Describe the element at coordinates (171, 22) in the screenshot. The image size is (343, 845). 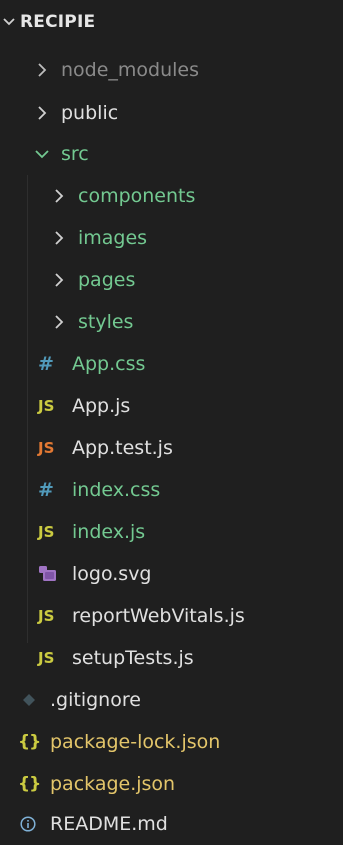
I see `root-folder-header: RECIPIE` at that location.